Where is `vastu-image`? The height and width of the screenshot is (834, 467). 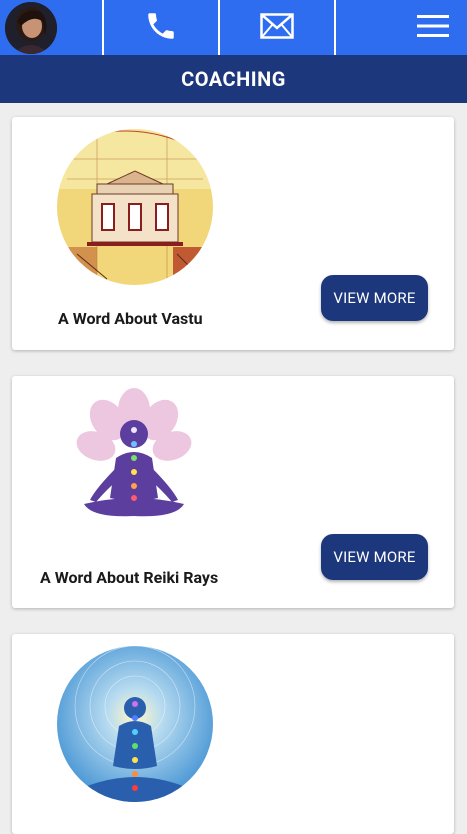 vastu-image is located at coordinates (135, 207).